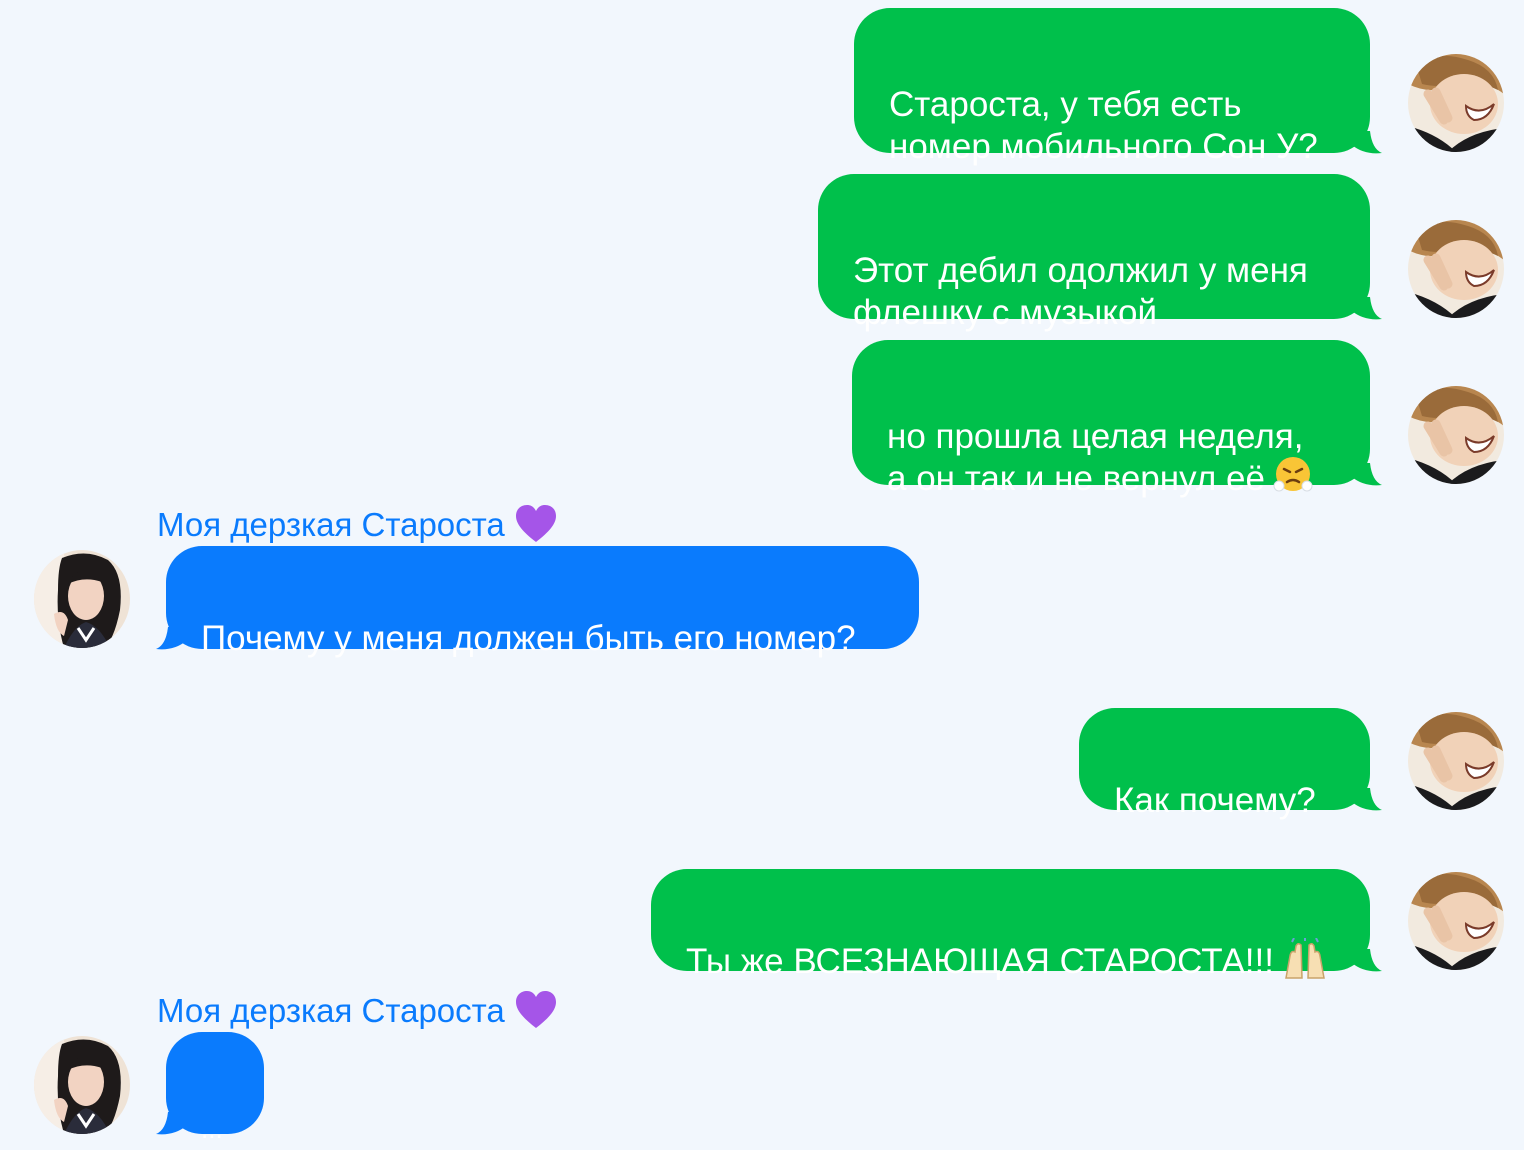 The height and width of the screenshot is (1150, 1524). Describe the element at coordinates (1224, 764) in the screenshot. I see `message-bubble-outgoing: Как почему?` at that location.